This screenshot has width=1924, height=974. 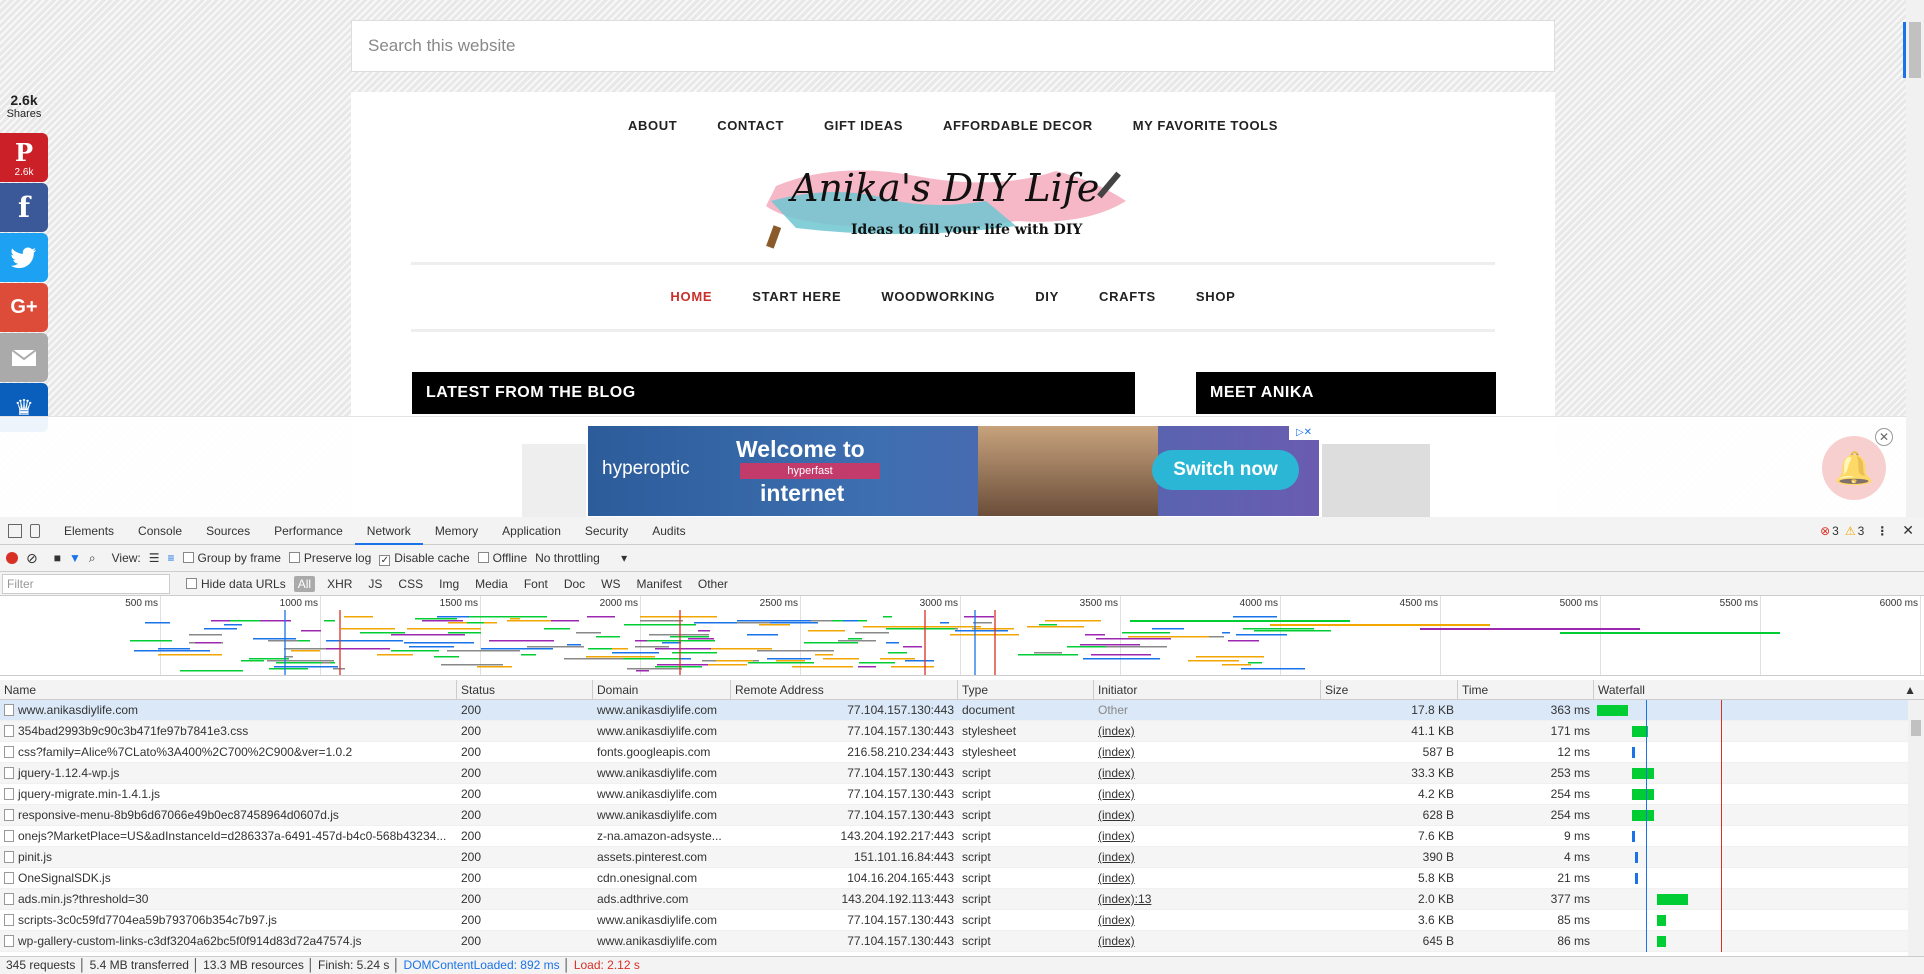 I want to click on nav-gift-ideas: GIFT IDEAS, so click(x=863, y=125).